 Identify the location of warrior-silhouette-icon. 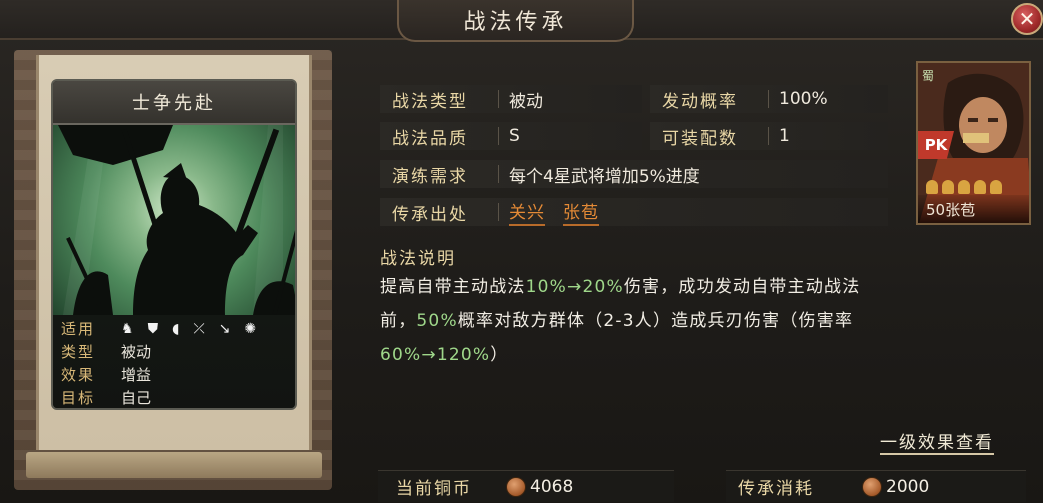
(176, 220).